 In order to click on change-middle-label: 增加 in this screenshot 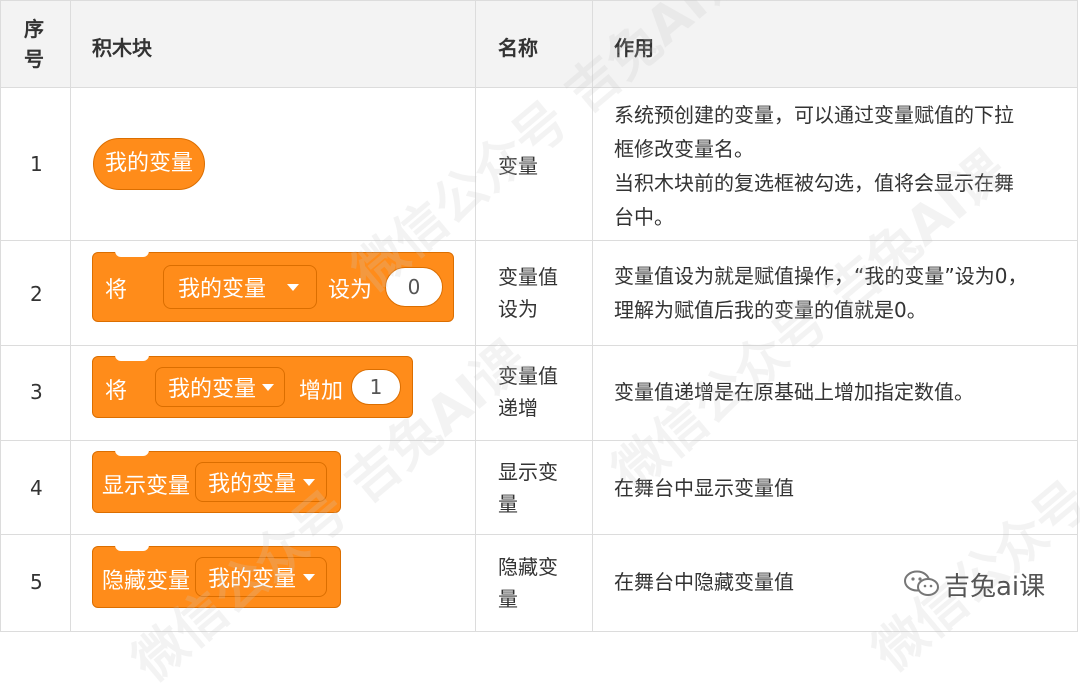, I will do `click(321, 391)`.